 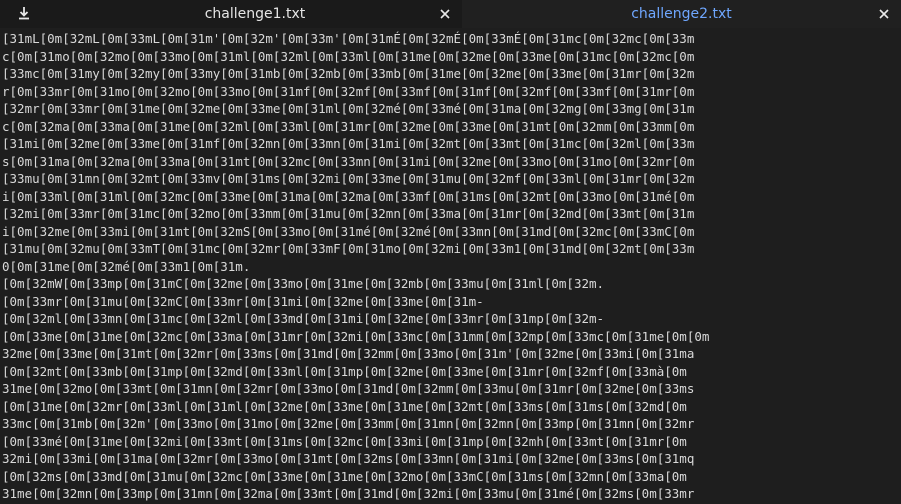 I want to click on download-icon, so click(x=24, y=14).